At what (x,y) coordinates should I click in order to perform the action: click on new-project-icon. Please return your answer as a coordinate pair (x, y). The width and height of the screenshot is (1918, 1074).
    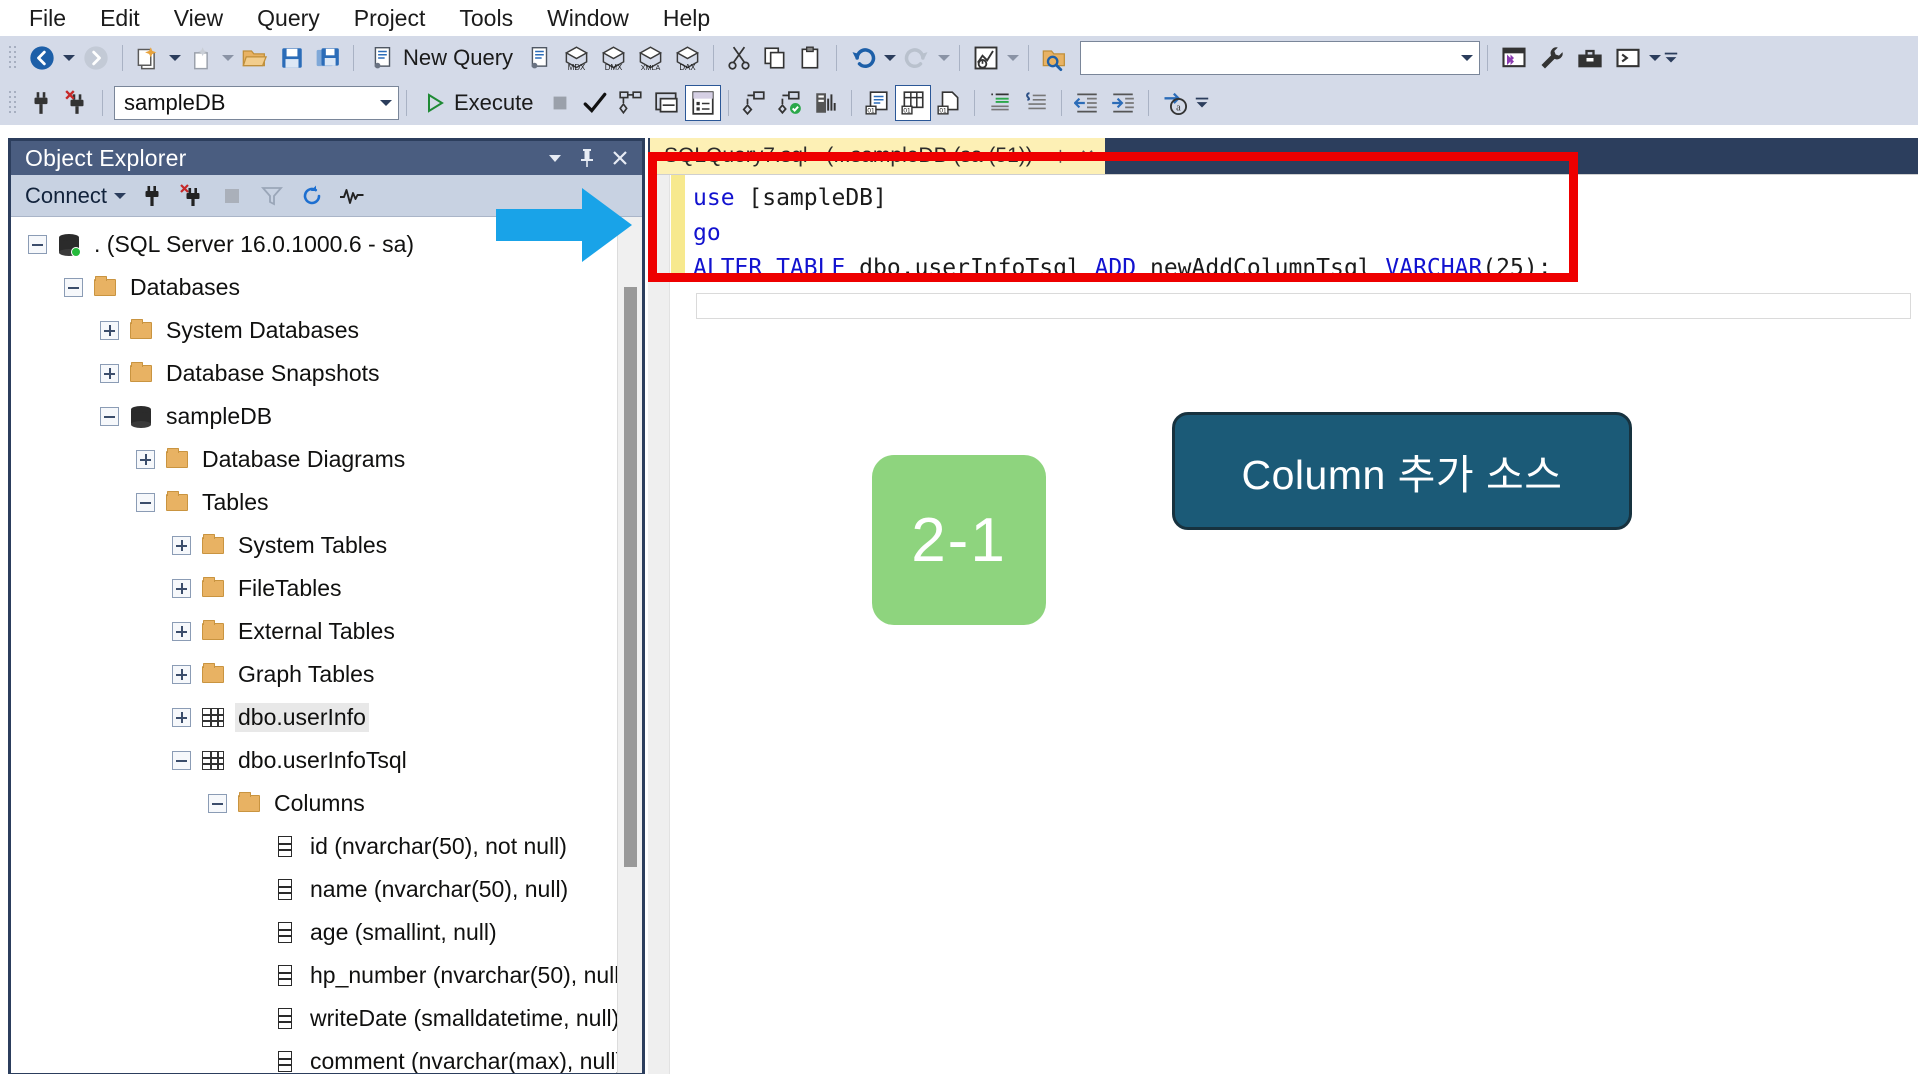
    Looking at the image, I should click on (148, 58).